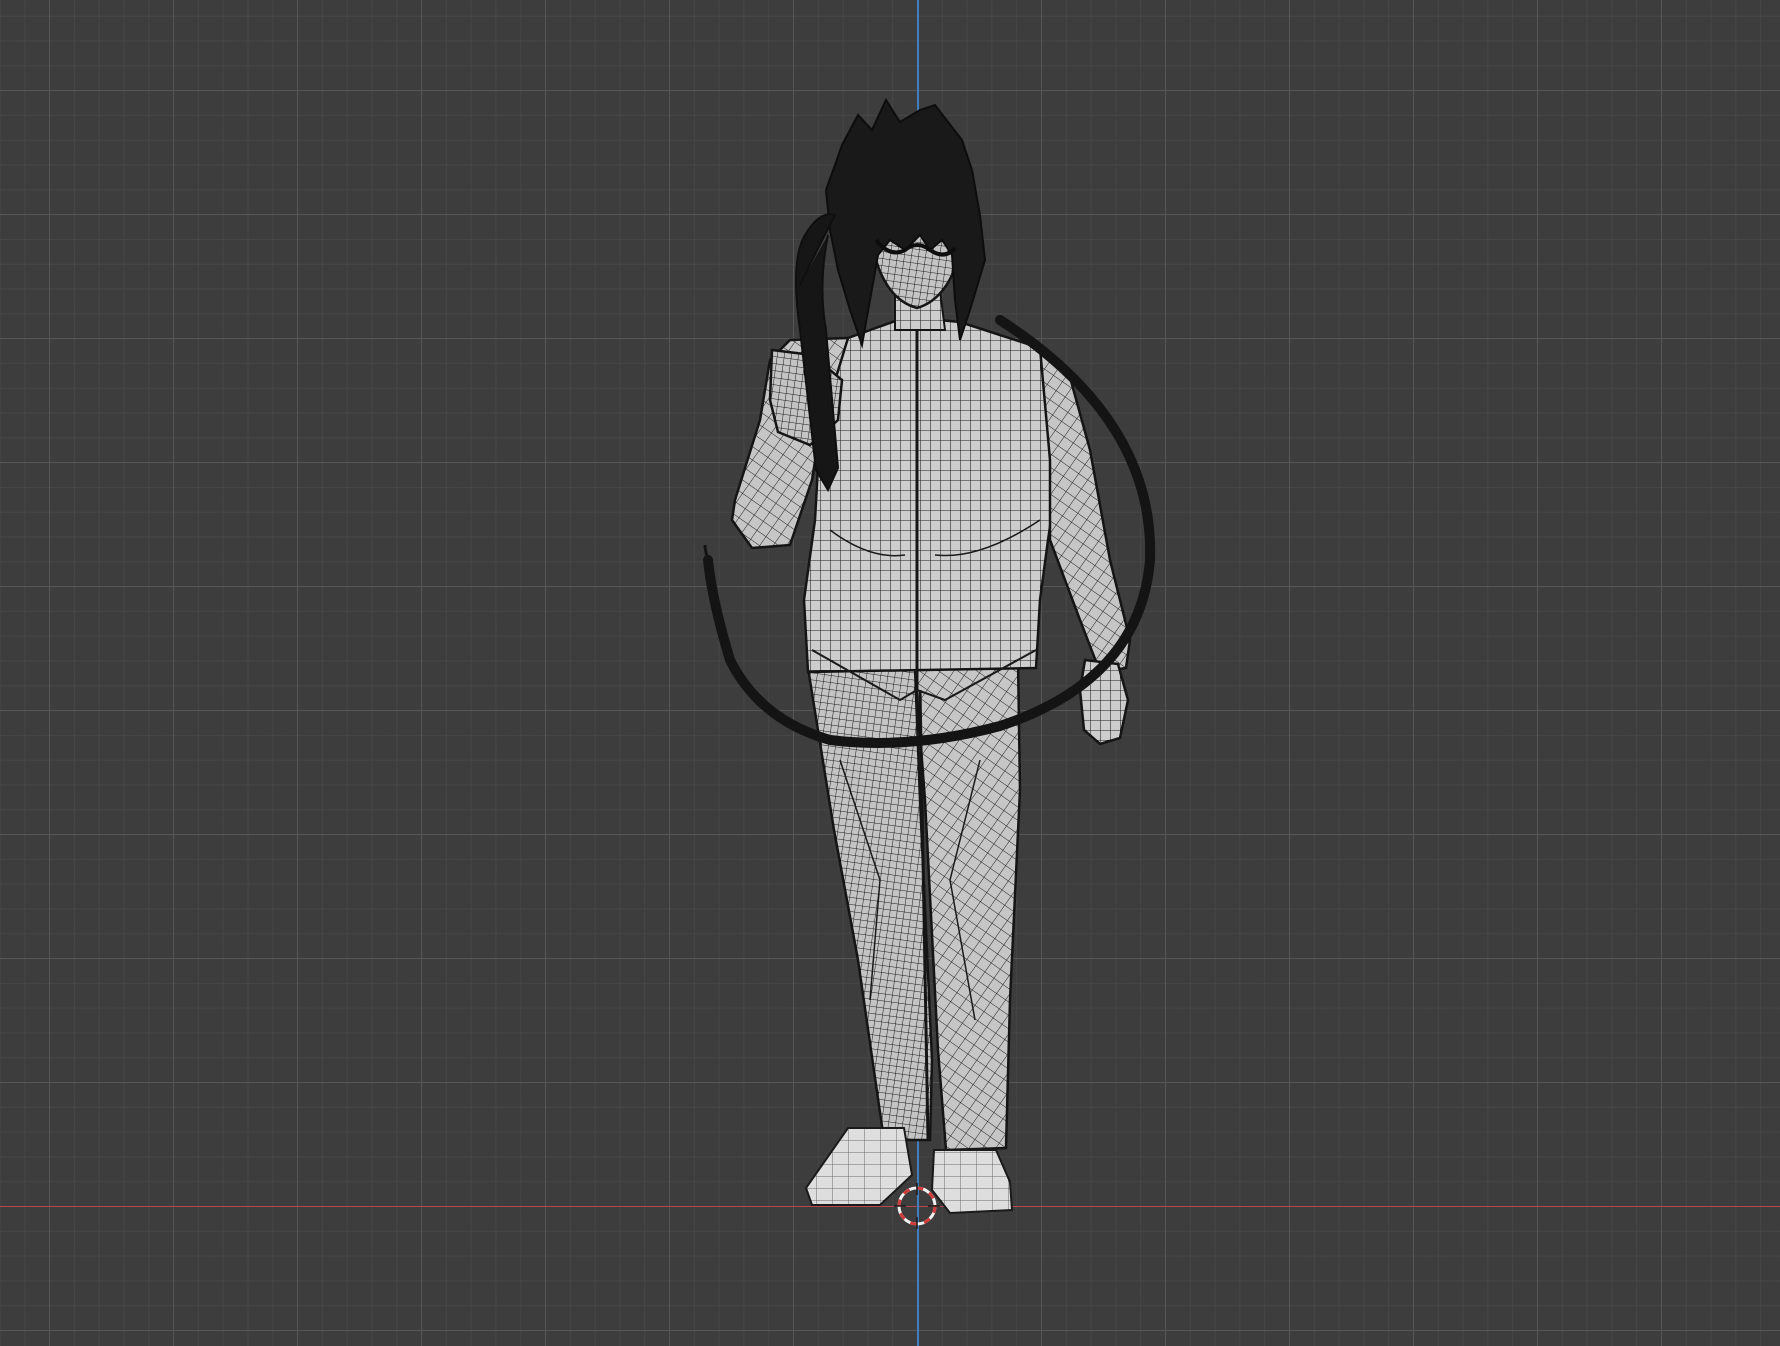 This screenshot has width=1780, height=1346. What do you see at coordinates (917, 1206) in the screenshot?
I see `3d-cursor` at bounding box center [917, 1206].